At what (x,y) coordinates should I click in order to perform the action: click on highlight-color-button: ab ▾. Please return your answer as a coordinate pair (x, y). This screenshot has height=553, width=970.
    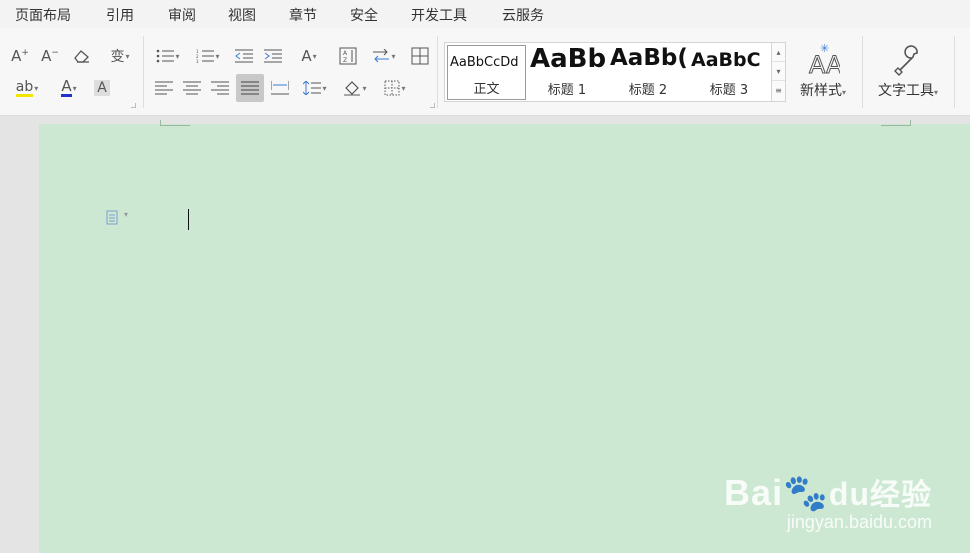
    Looking at the image, I should click on (27, 88).